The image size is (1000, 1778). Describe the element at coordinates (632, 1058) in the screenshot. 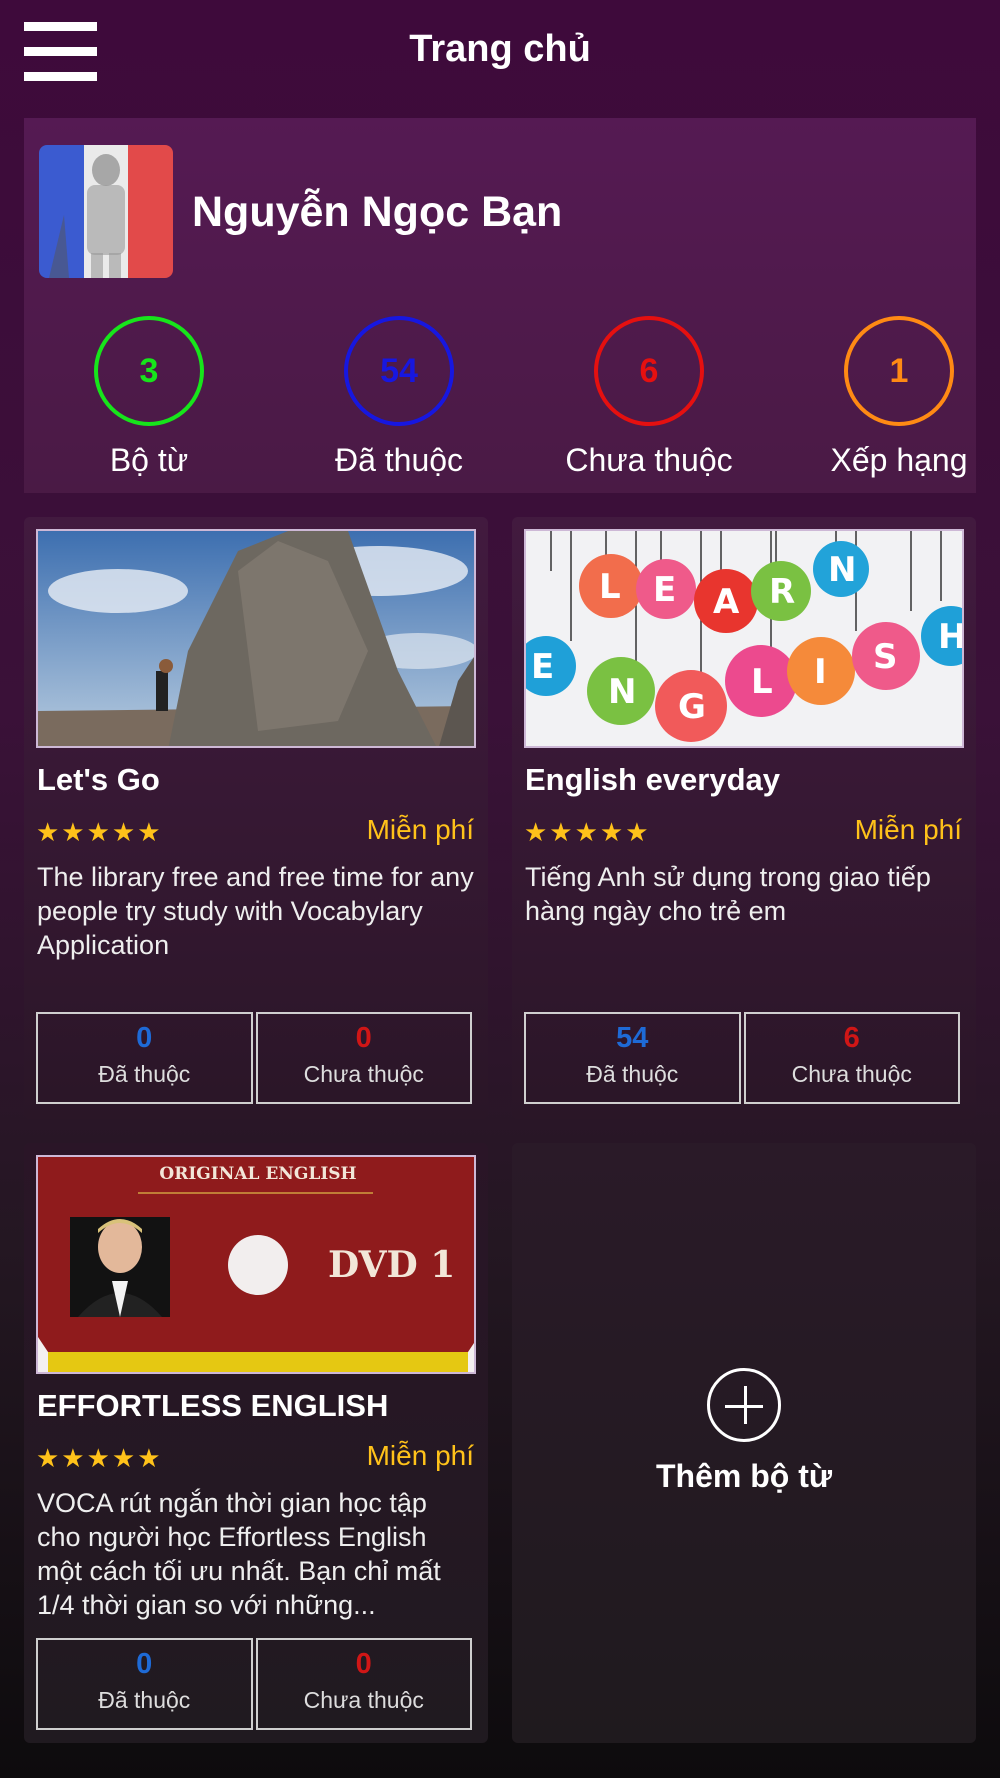

I see `learned-count: 54 Đã thuộc` at that location.